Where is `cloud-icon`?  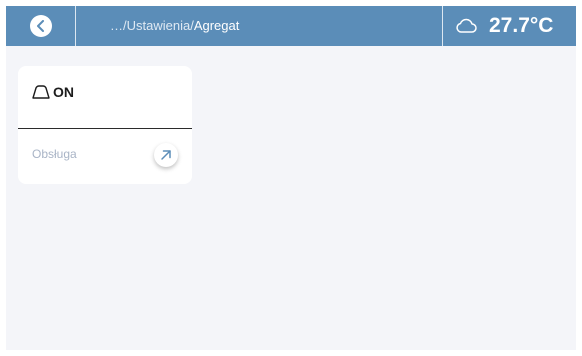
cloud-icon is located at coordinates (466, 25).